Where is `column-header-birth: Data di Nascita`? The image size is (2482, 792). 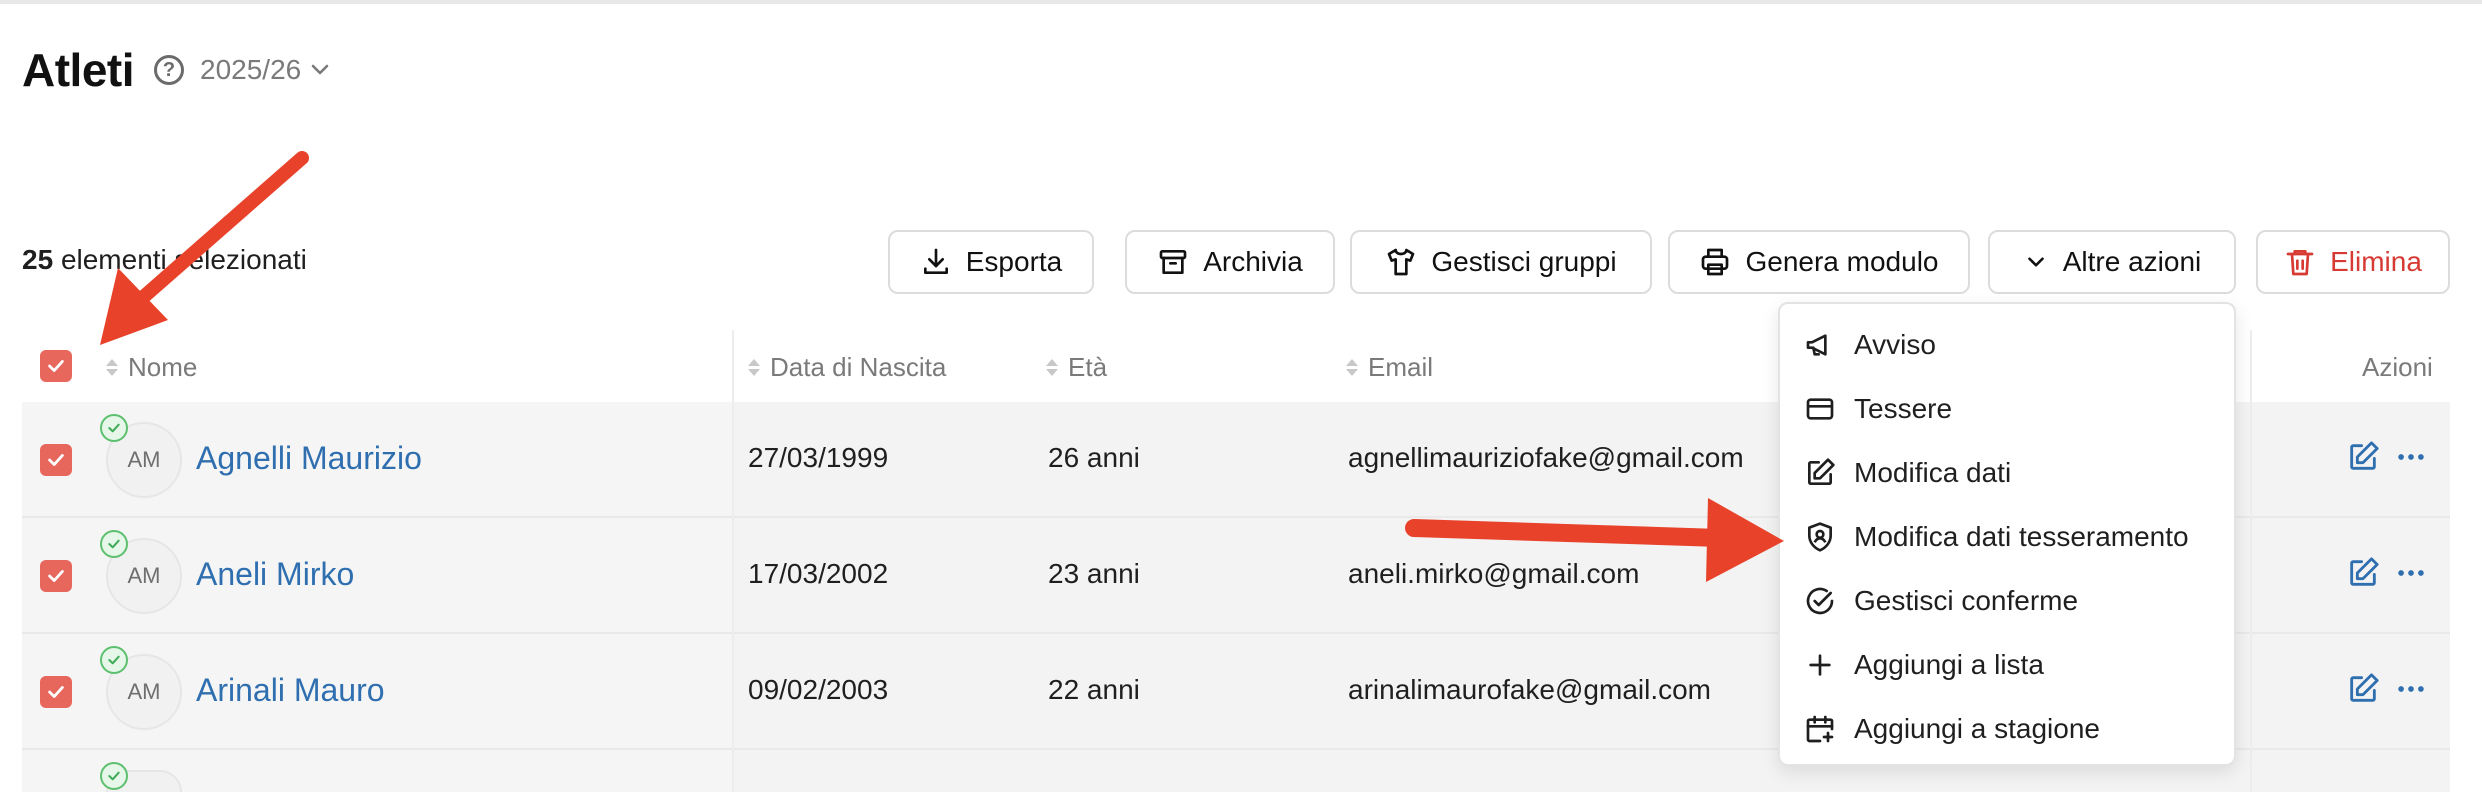
column-header-birth: Data di Nascita is located at coordinates (847, 367).